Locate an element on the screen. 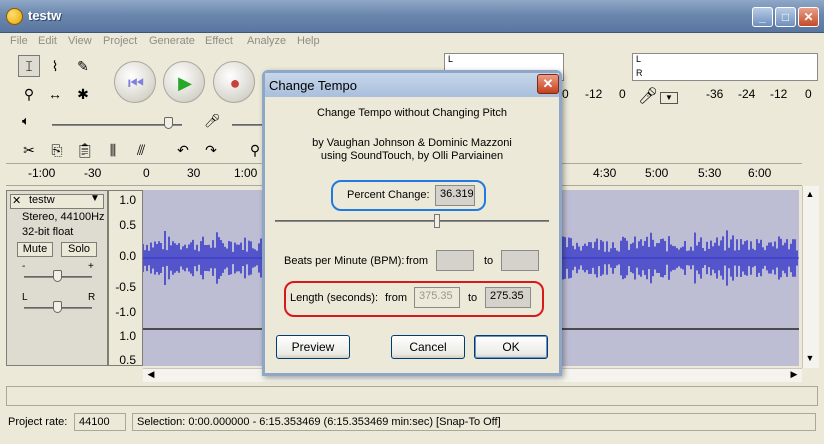 This screenshot has width=824, height=444. play-button: ▶ is located at coordinates (184, 82).